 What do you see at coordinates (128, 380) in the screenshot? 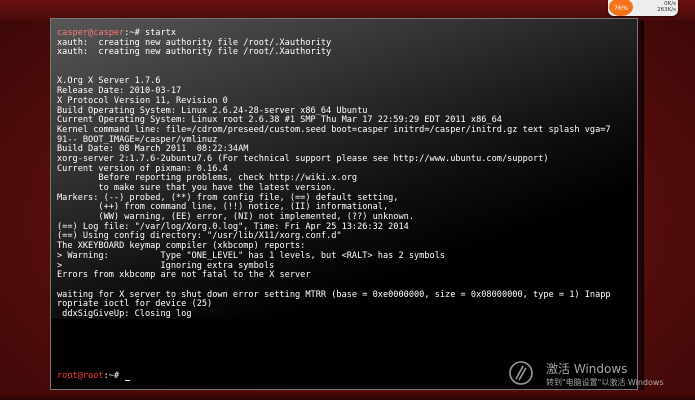
I see `text-cursor` at bounding box center [128, 380].